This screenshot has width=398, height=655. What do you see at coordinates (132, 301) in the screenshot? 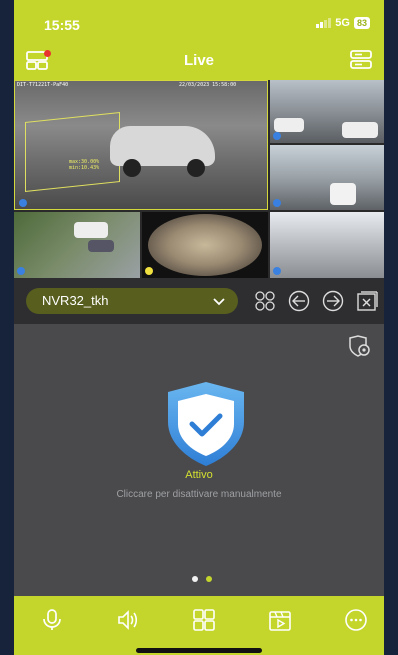
I see `device-dropdown: NVR32_tkh` at bounding box center [132, 301].